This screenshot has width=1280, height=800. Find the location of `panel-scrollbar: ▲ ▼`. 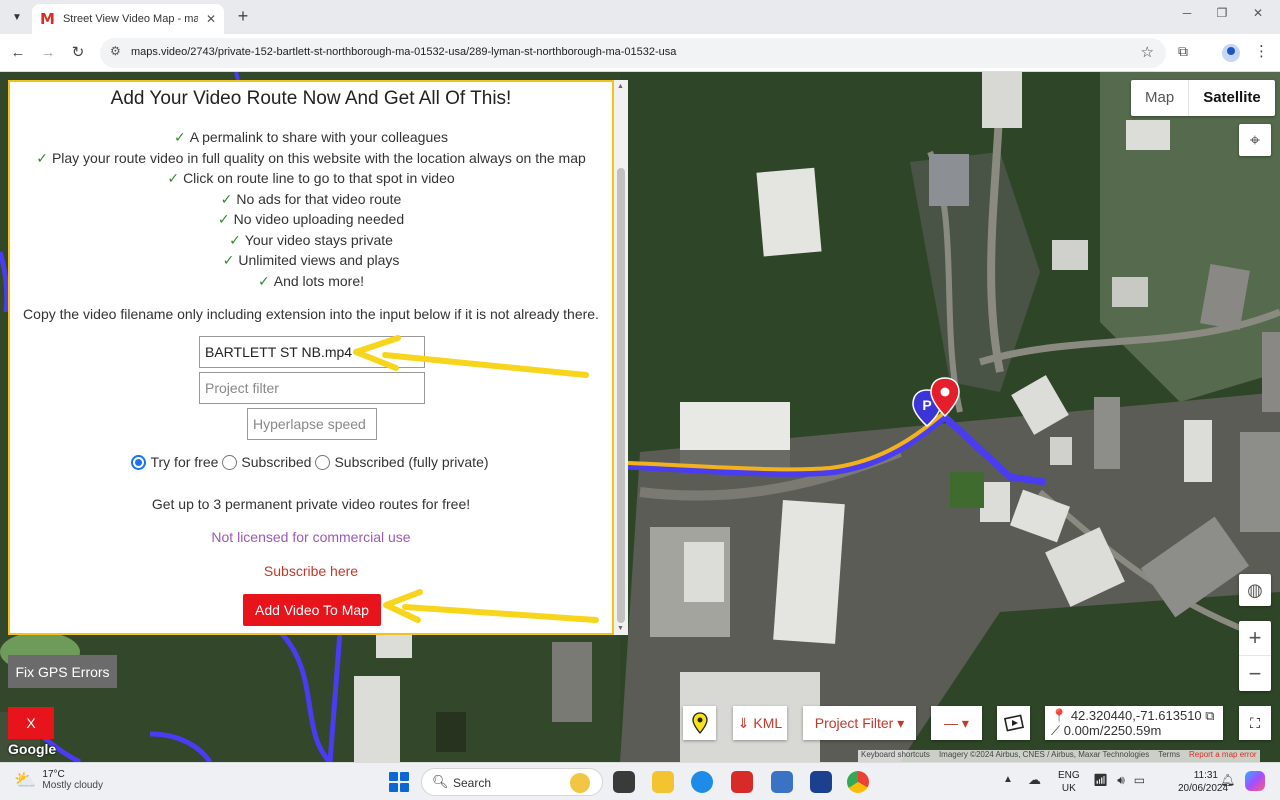

panel-scrollbar: ▲ ▼ is located at coordinates (621, 357).